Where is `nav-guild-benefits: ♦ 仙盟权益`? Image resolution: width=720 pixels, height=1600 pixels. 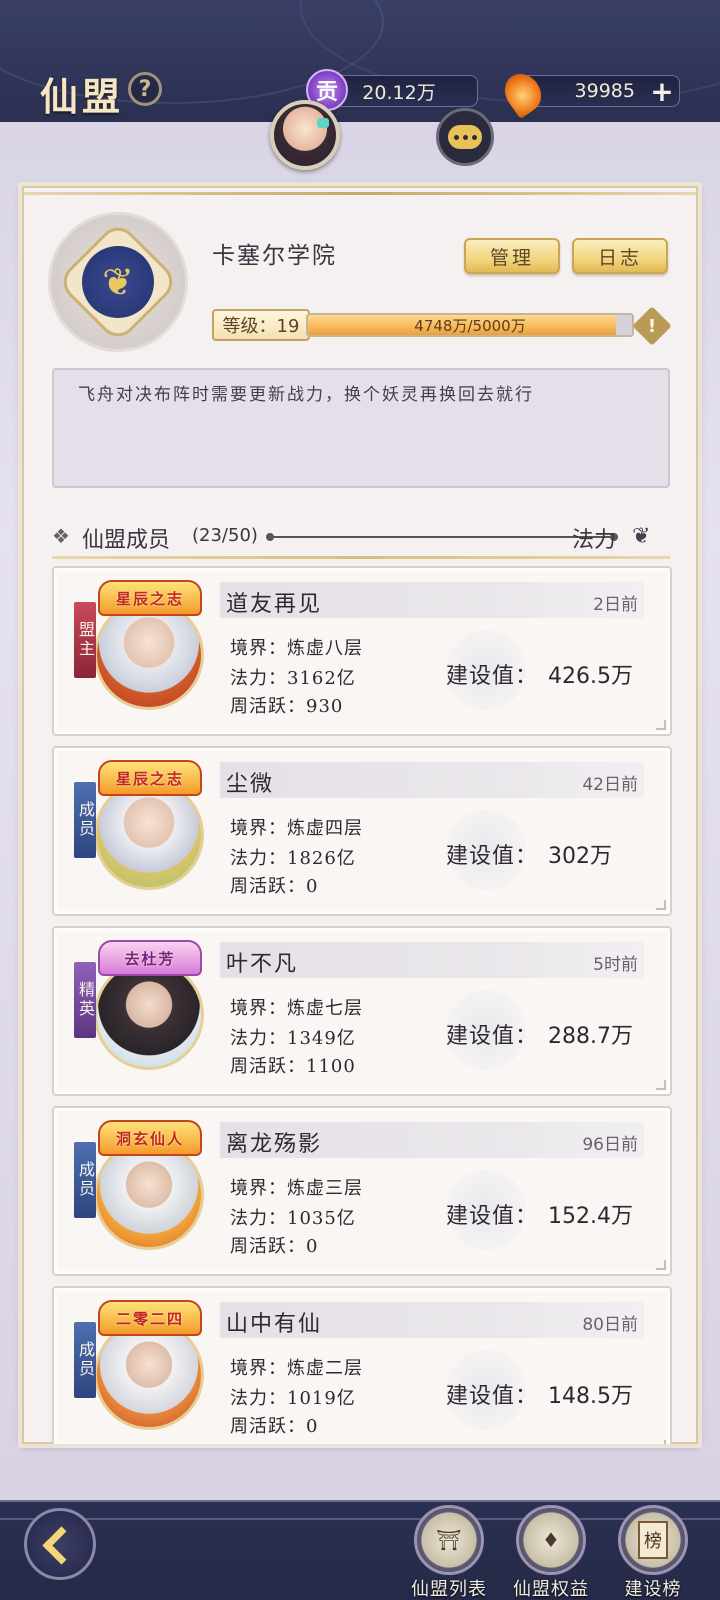 nav-guild-benefits: ♦ 仙盟权益 is located at coordinates (551, 1552).